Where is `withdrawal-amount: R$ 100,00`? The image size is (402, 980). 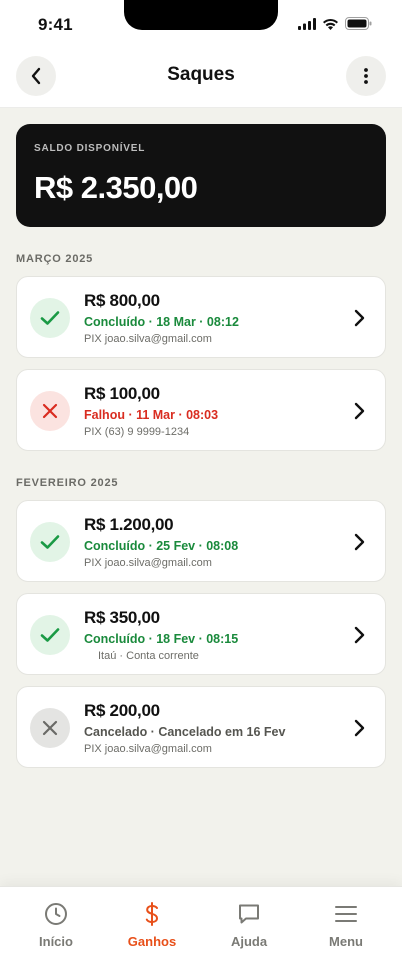 withdrawal-amount: R$ 100,00 is located at coordinates (122, 393).